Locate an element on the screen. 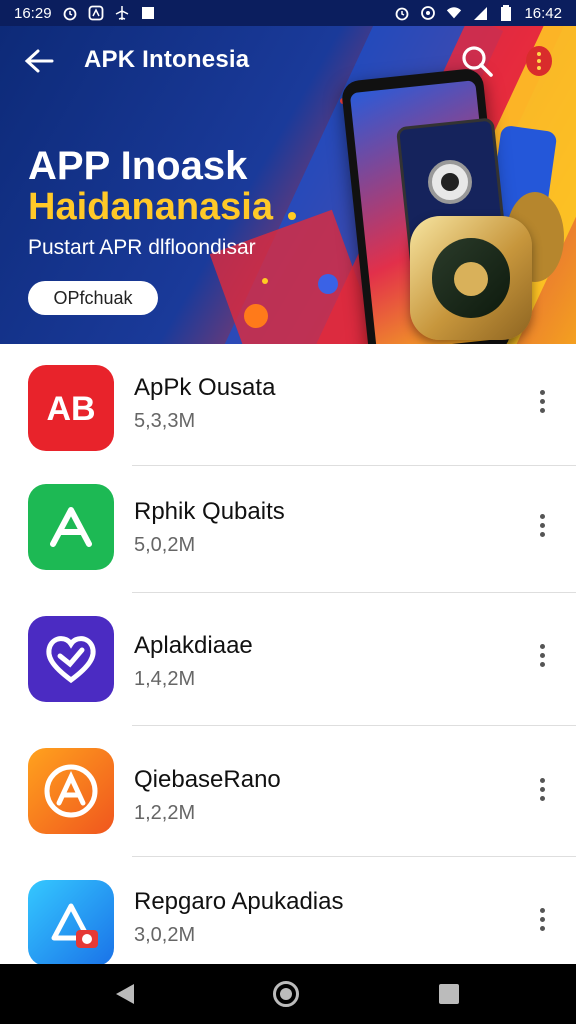 The width and height of the screenshot is (576, 1024). app-name: QiebaseRano is located at coordinates (207, 779).